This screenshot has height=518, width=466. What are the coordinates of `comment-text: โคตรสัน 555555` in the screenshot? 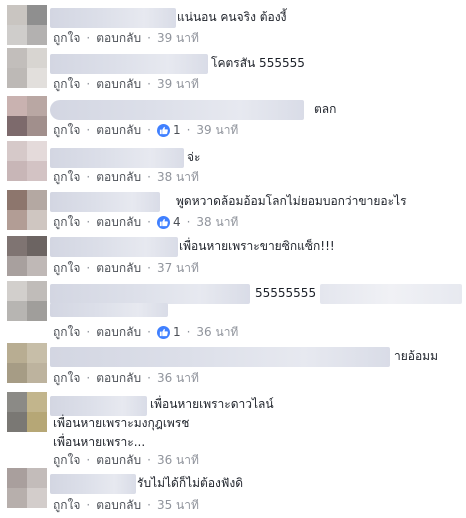 It's located at (258, 63).